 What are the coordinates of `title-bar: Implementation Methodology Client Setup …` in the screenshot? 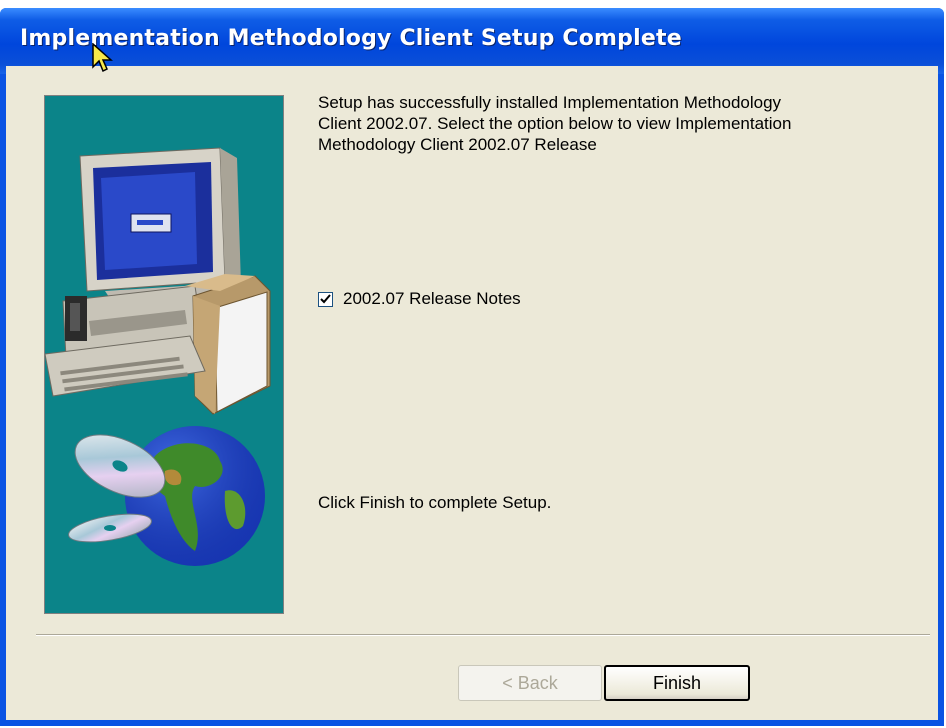 It's located at (472, 41).